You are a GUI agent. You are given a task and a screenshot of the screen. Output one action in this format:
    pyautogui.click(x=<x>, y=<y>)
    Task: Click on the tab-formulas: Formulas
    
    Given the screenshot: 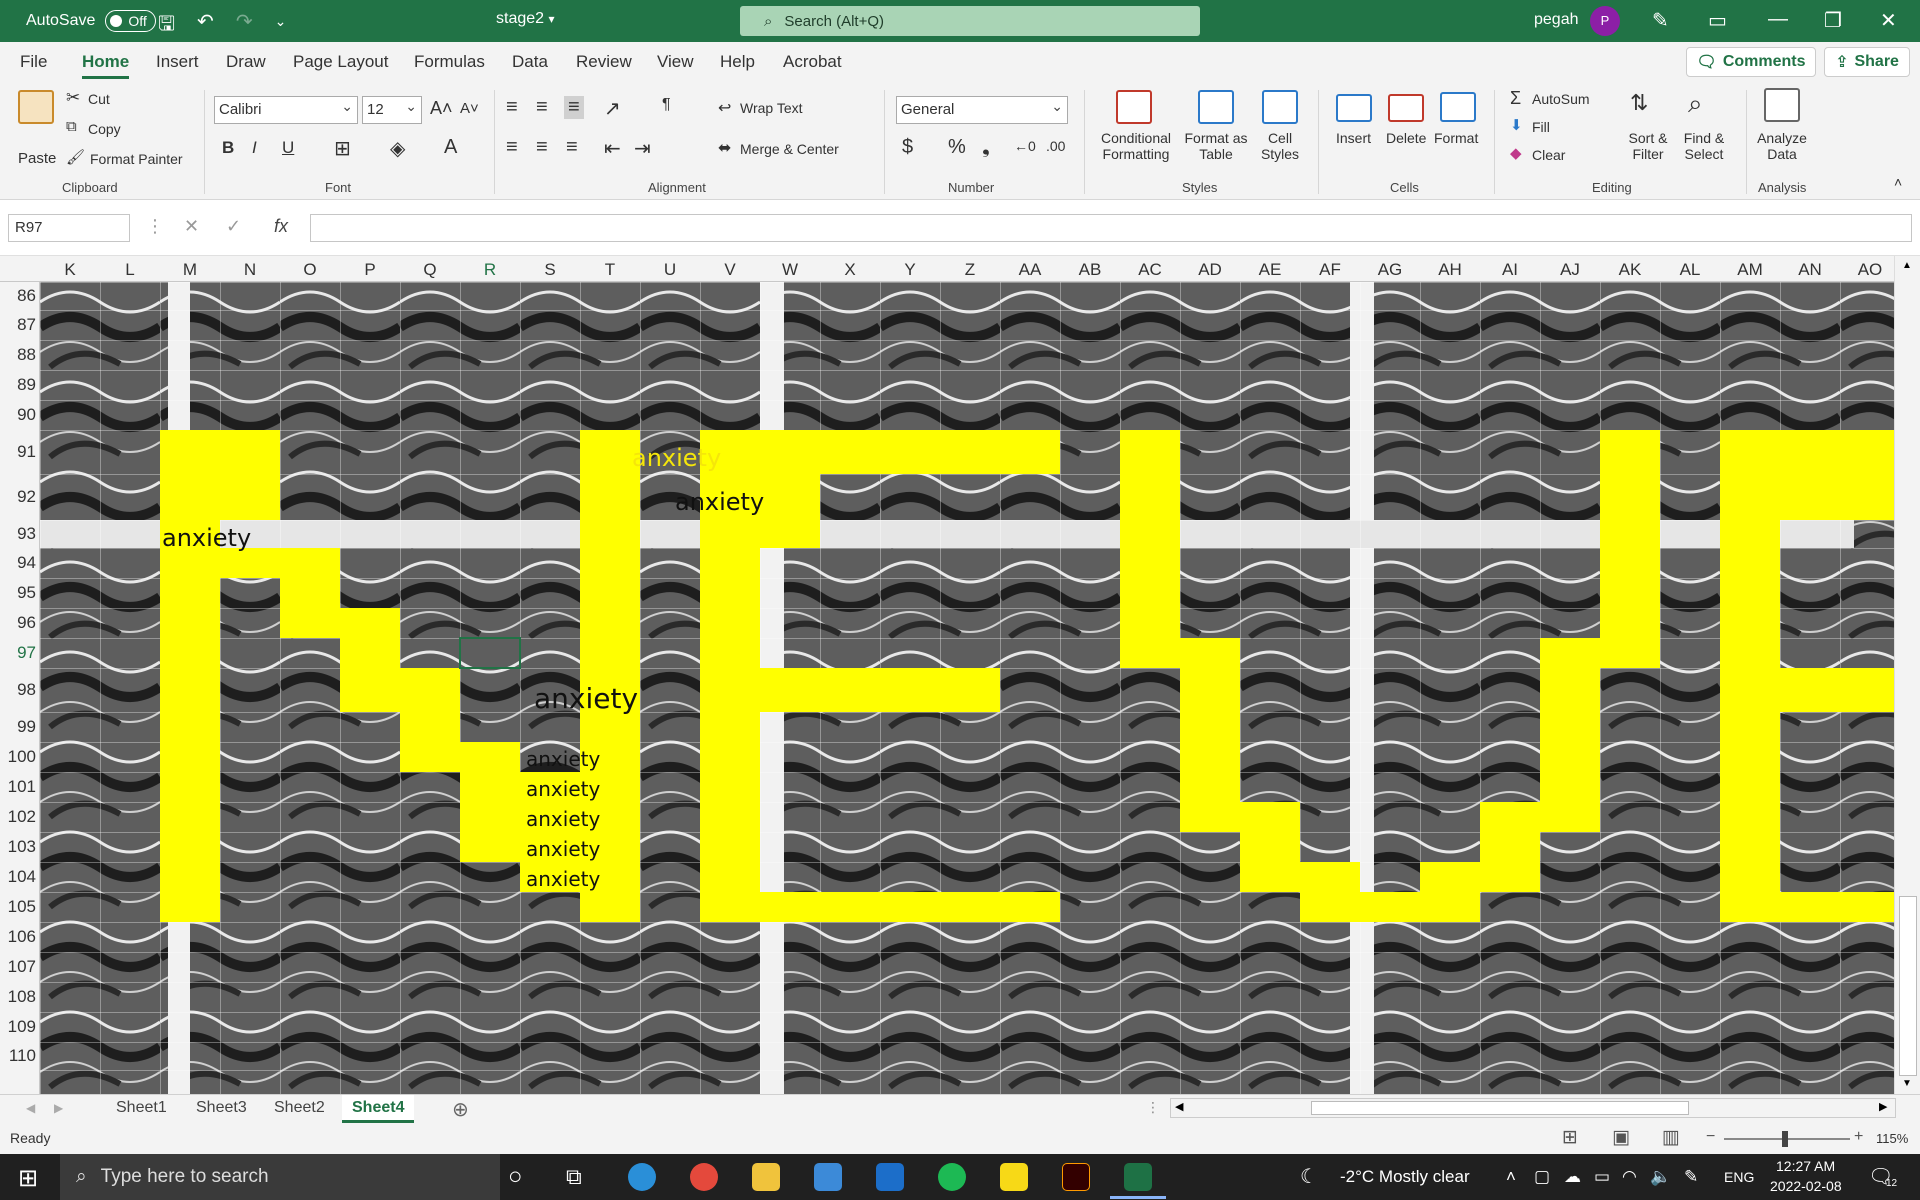 What is the action you would take?
    pyautogui.click(x=449, y=62)
    